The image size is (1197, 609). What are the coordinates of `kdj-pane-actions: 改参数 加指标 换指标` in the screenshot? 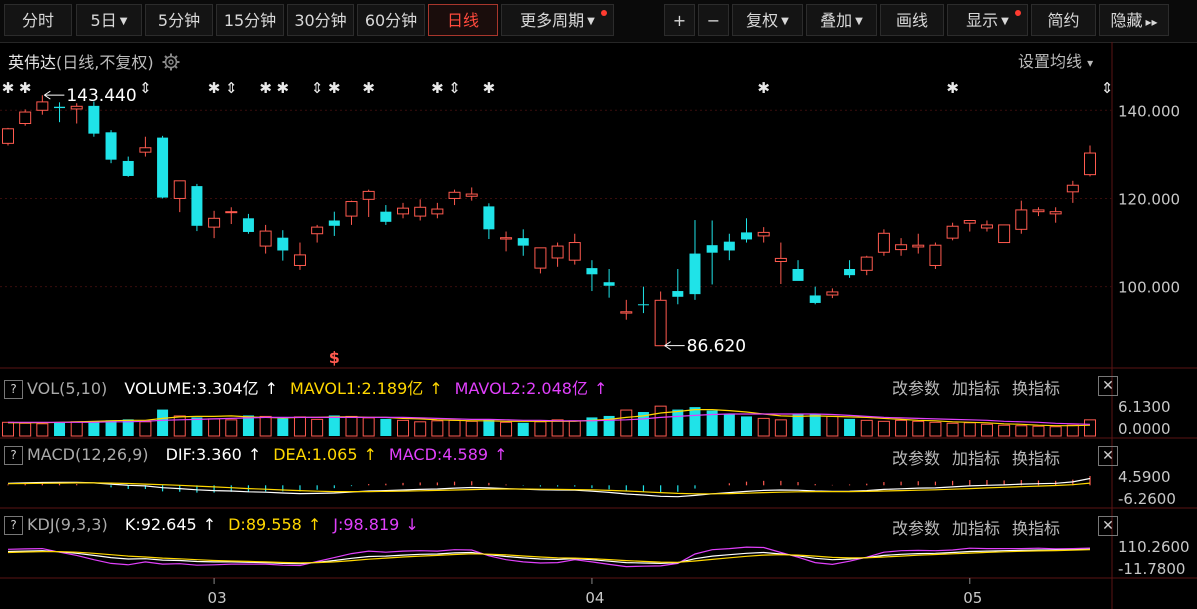 It's located at (970, 527).